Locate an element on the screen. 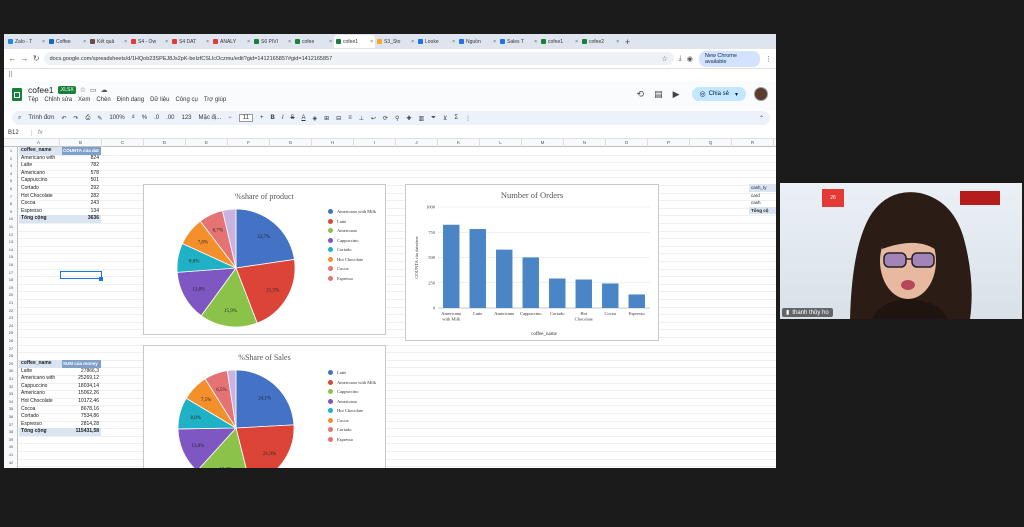 The image size is (1024, 527). cloud-status-icon: ☁ is located at coordinates (104, 90).